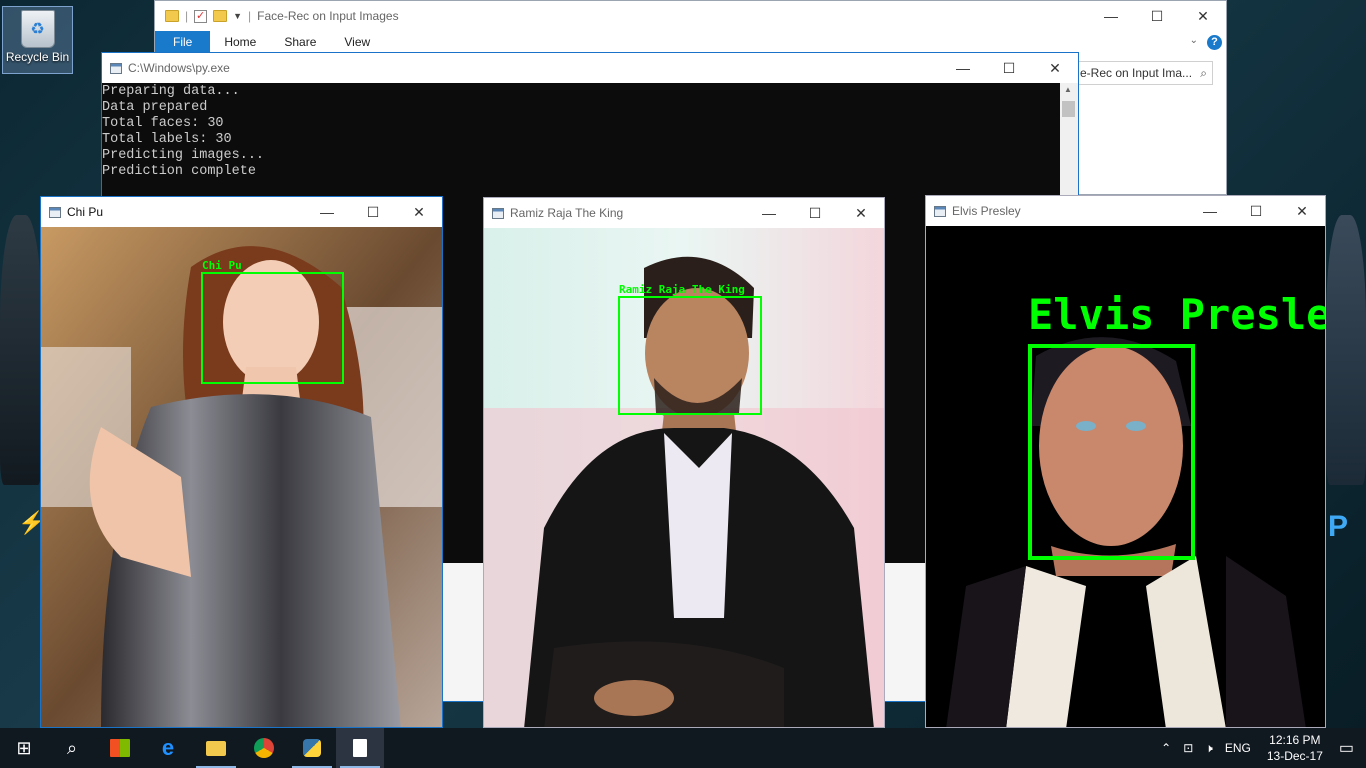 Image resolution: width=1366 pixels, height=768 pixels. I want to click on recycle-bin-label: Recycle Bin, so click(37, 57).